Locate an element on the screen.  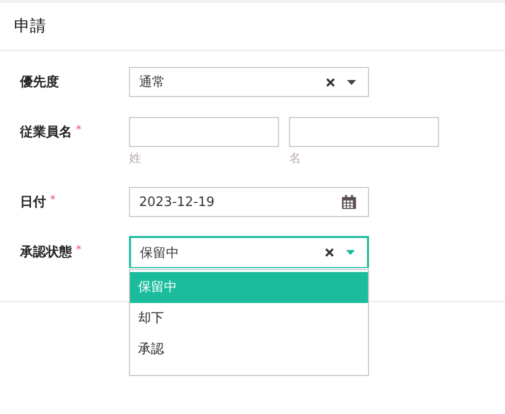
field-label: 承認状態 is located at coordinates (46, 252).